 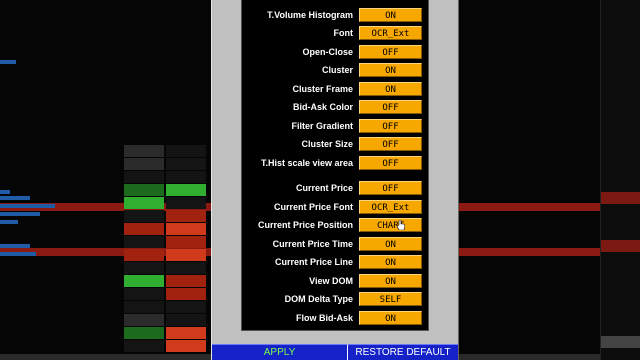 What do you see at coordinates (390, 299) in the screenshot?
I see `setting-value-button: SELF` at bounding box center [390, 299].